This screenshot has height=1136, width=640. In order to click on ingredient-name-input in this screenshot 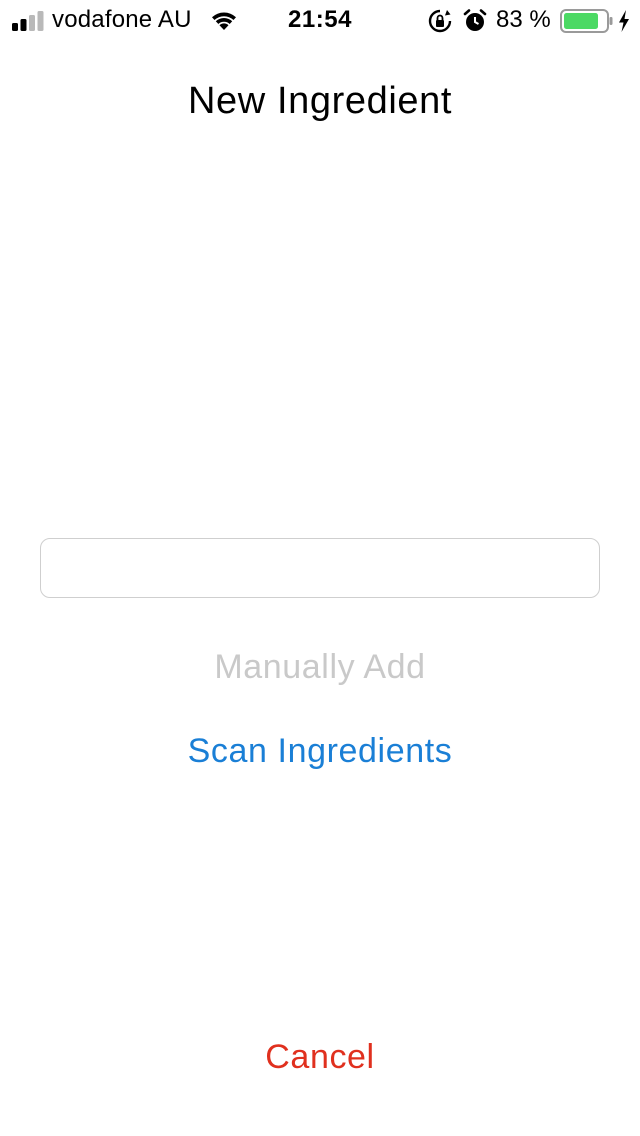, I will do `click(320, 568)`.